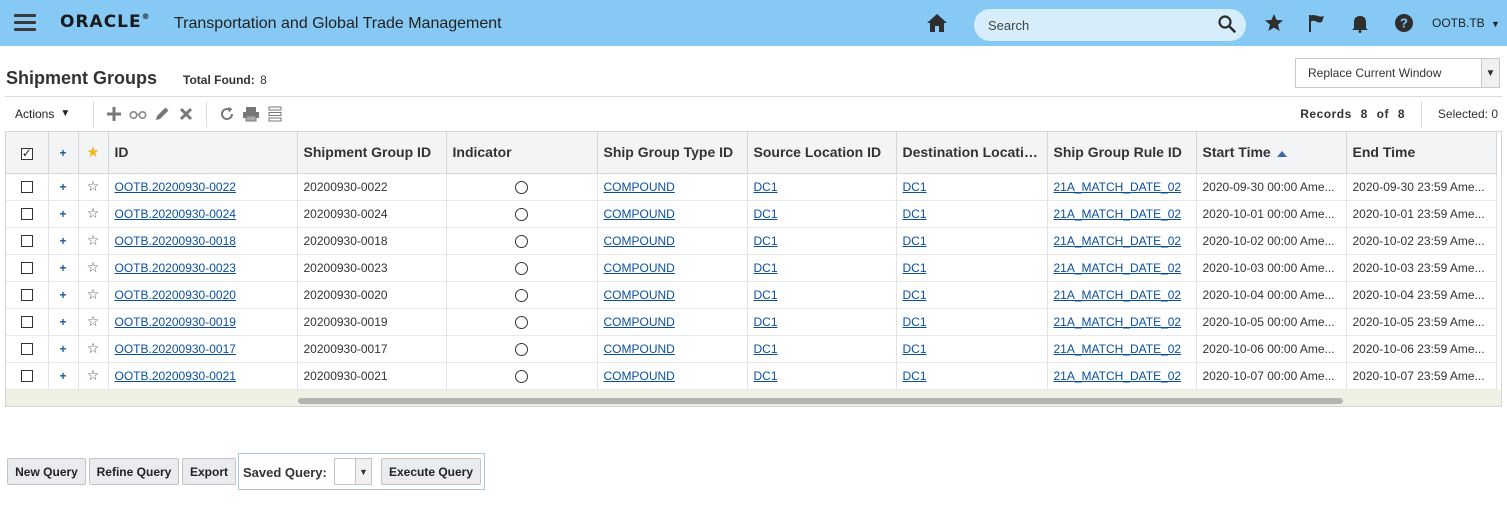 This screenshot has width=1507, height=506. What do you see at coordinates (227, 114) in the screenshot?
I see `refresh-icon` at bounding box center [227, 114].